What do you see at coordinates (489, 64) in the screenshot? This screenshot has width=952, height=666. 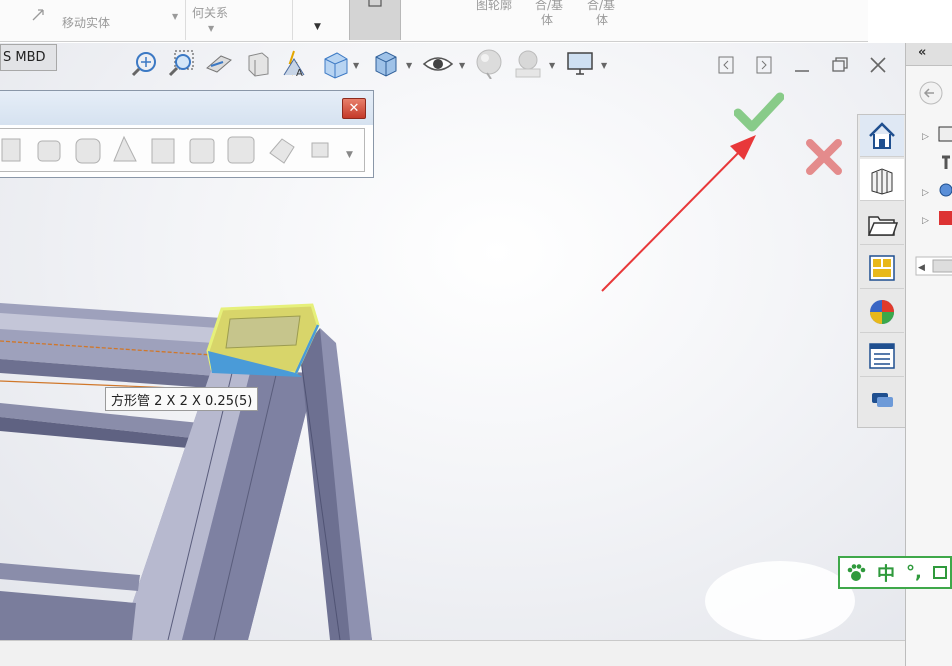 I see `edit-appearance-icon` at bounding box center [489, 64].